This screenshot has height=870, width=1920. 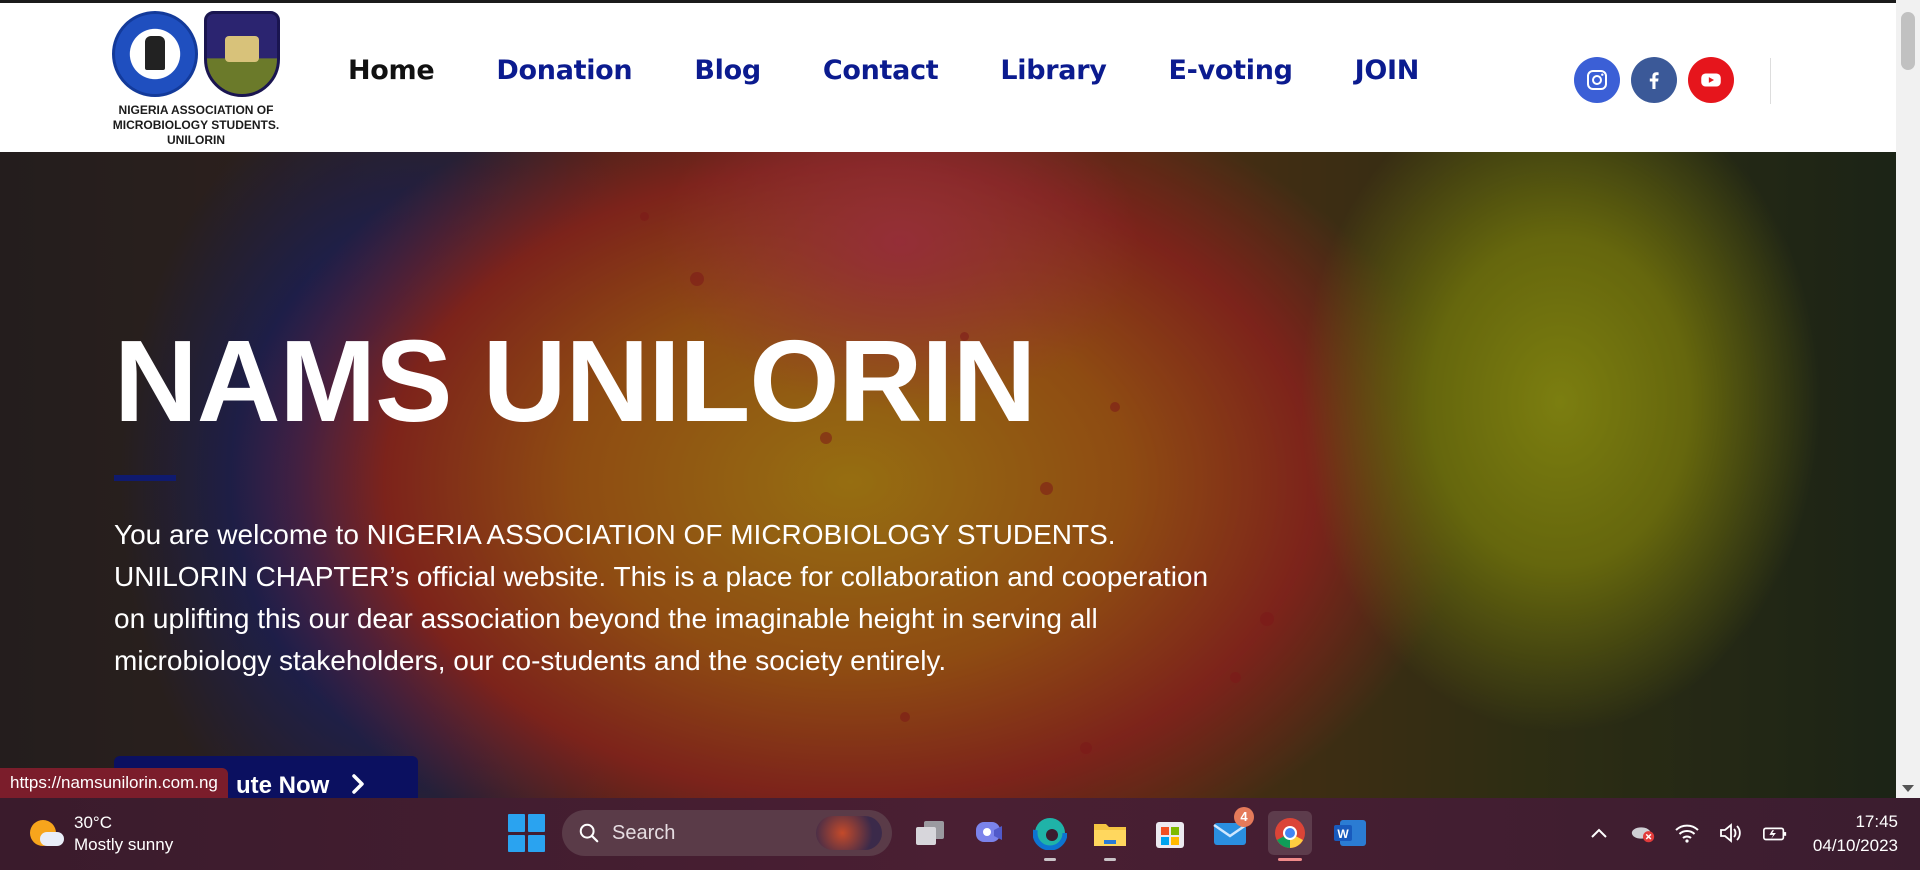 What do you see at coordinates (1908, 788) in the screenshot?
I see `scroll-down-arrow-icon` at bounding box center [1908, 788].